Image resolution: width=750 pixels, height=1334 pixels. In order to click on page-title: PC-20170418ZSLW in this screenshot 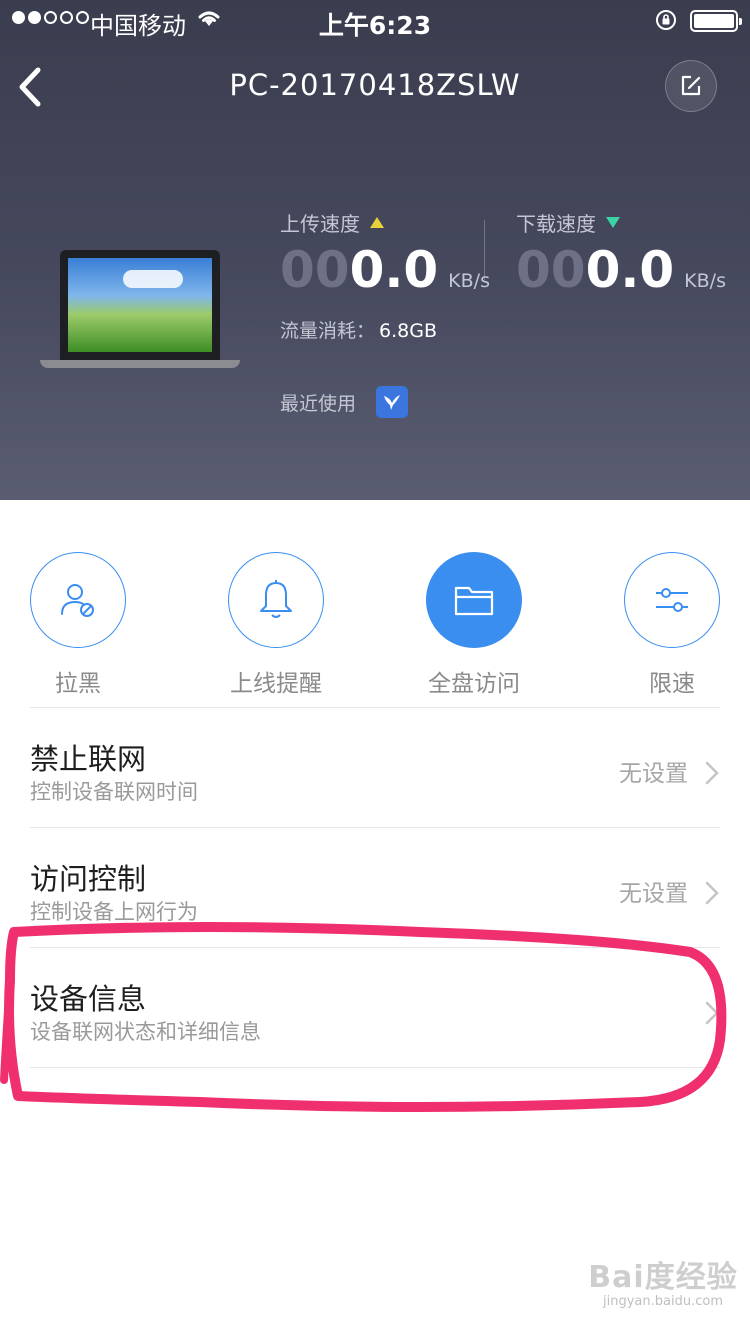, I will do `click(375, 85)`.